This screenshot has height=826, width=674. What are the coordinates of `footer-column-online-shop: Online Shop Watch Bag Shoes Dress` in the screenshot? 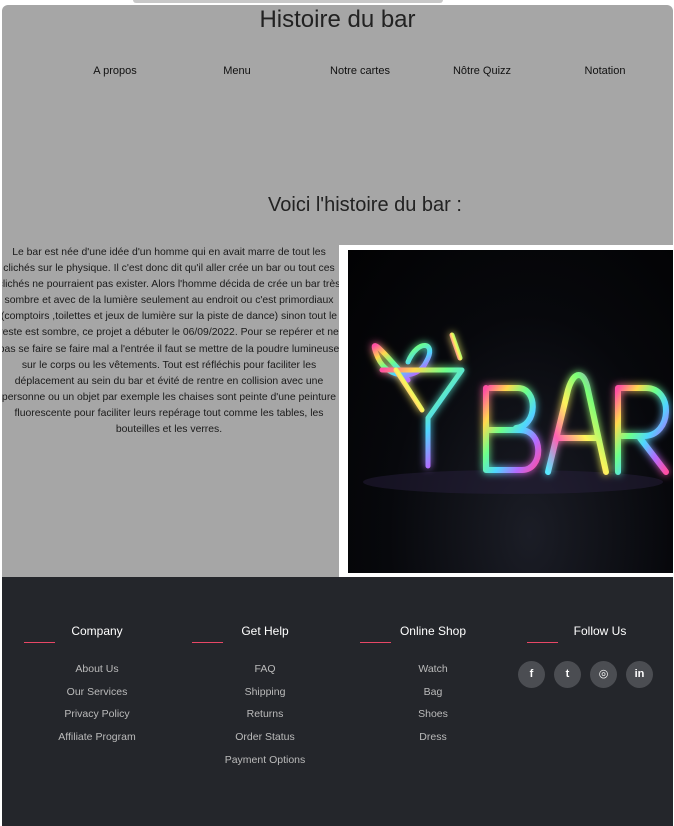 It's located at (433, 683).